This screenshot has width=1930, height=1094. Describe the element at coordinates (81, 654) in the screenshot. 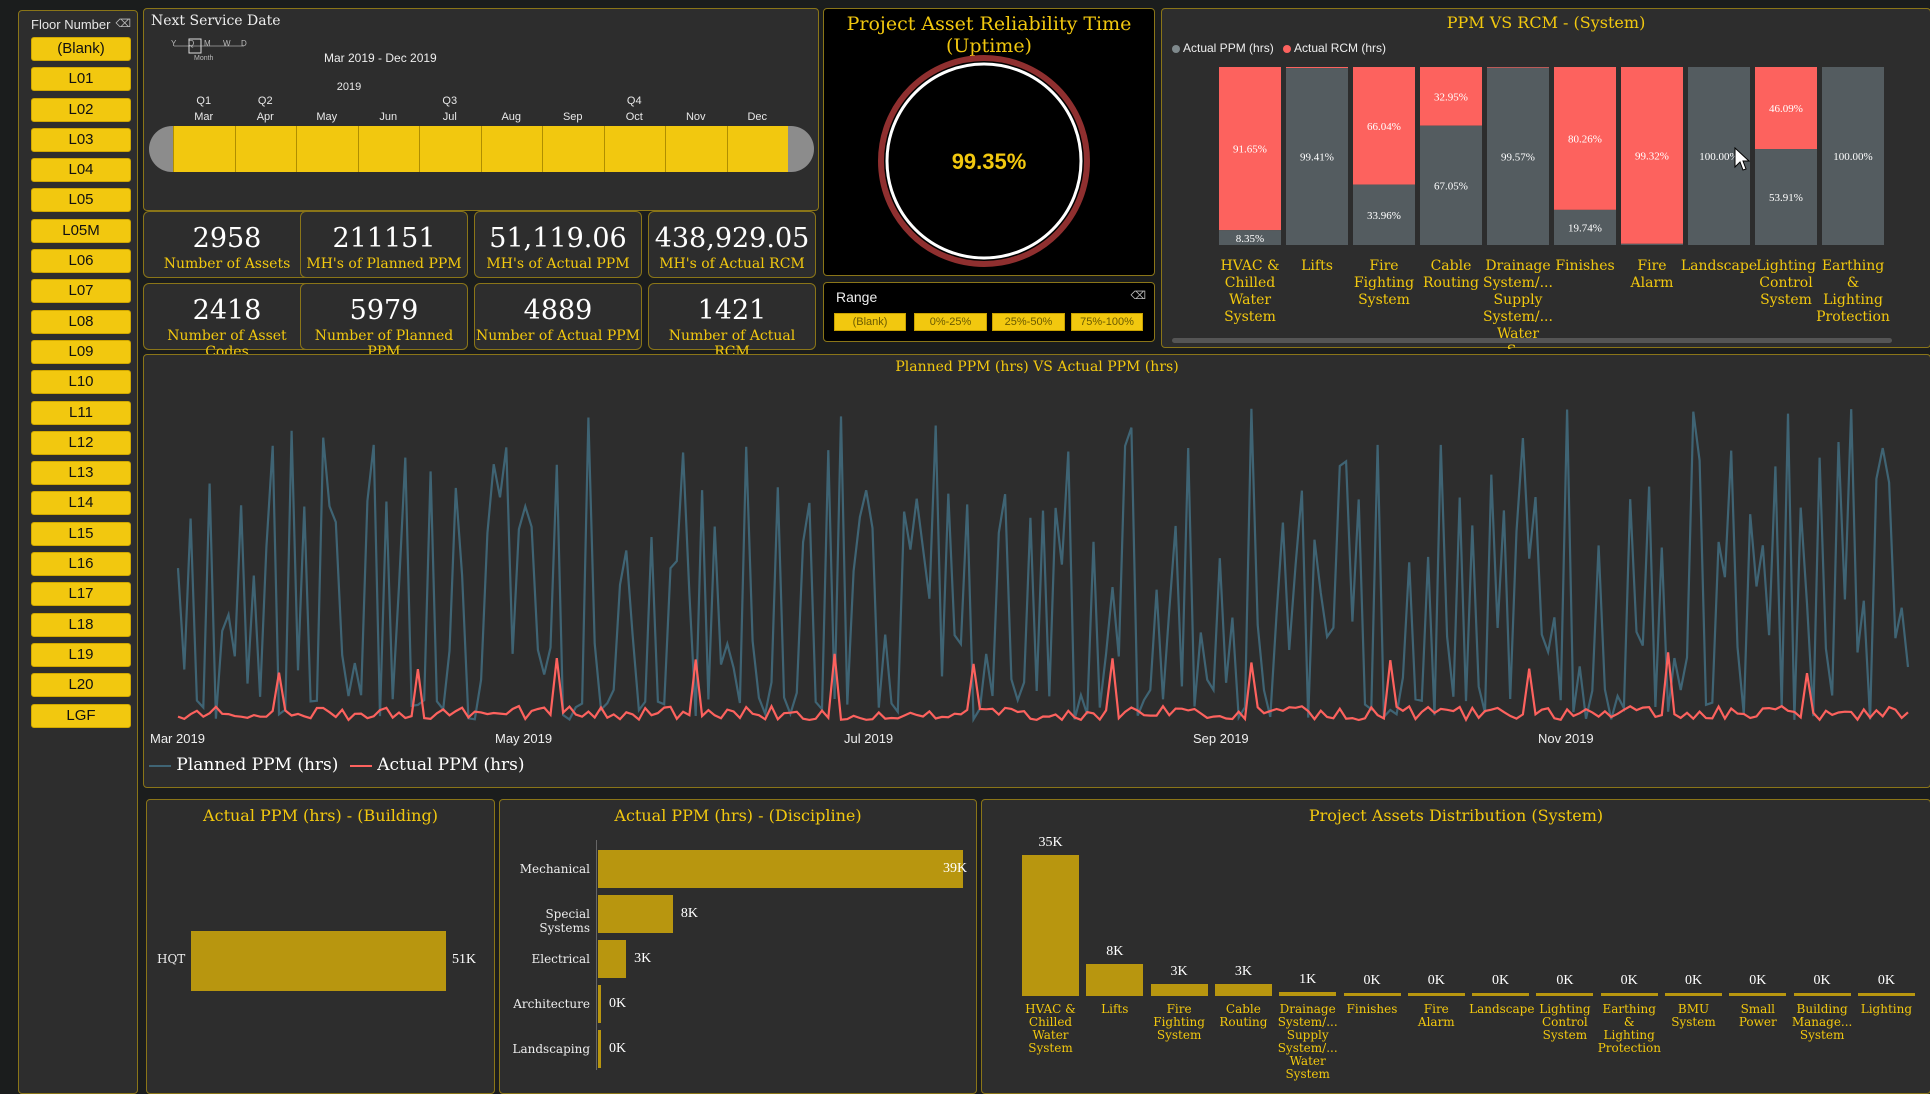

I see `floor-option: L19` at that location.